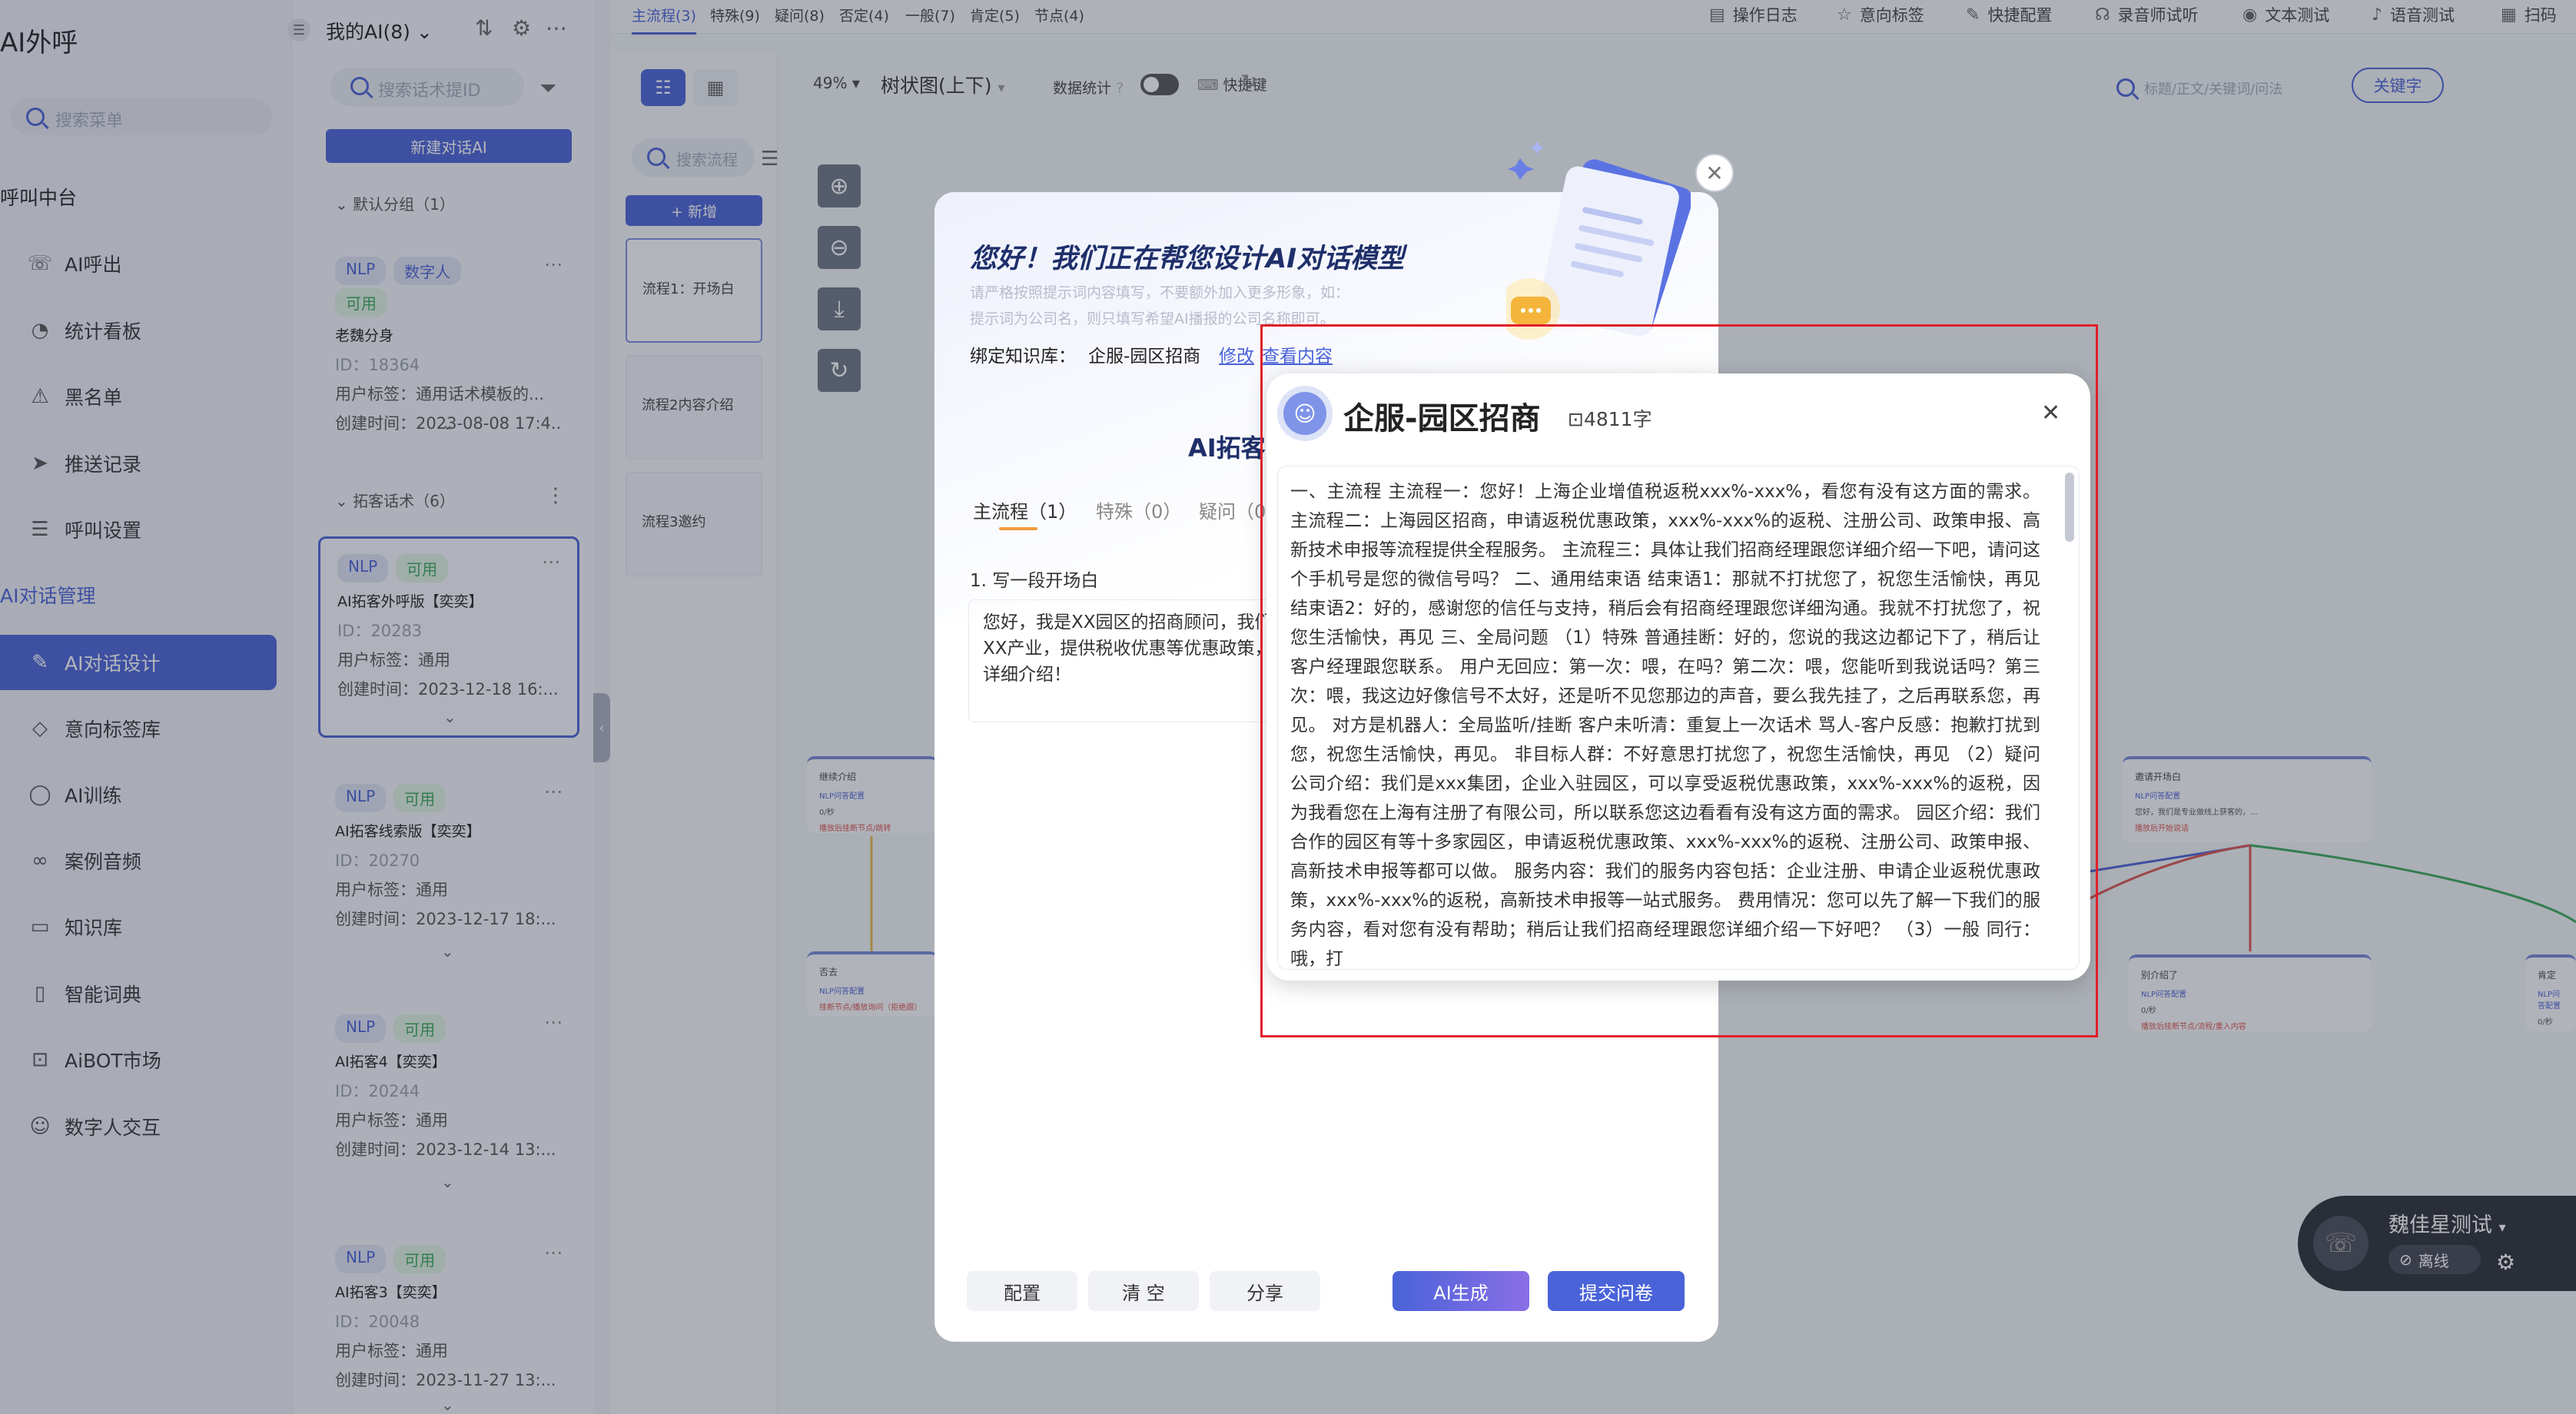 The image size is (2576, 1414). What do you see at coordinates (1144, 357) in the screenshot?
I see `kb-binding-name: 企服-园区招商` at bounding box center [1144, 357].